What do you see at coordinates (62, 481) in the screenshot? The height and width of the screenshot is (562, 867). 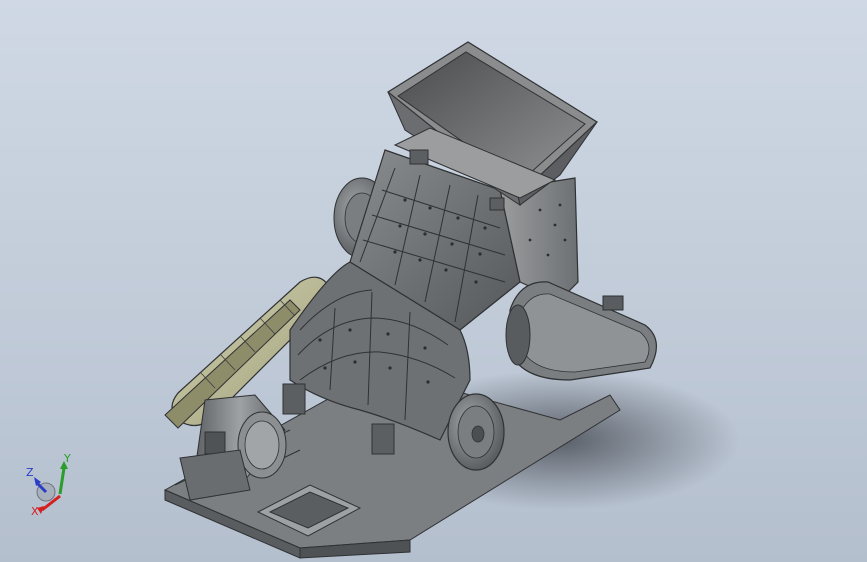 I see `y-axis-arrow` at bounding box center [62, 481].